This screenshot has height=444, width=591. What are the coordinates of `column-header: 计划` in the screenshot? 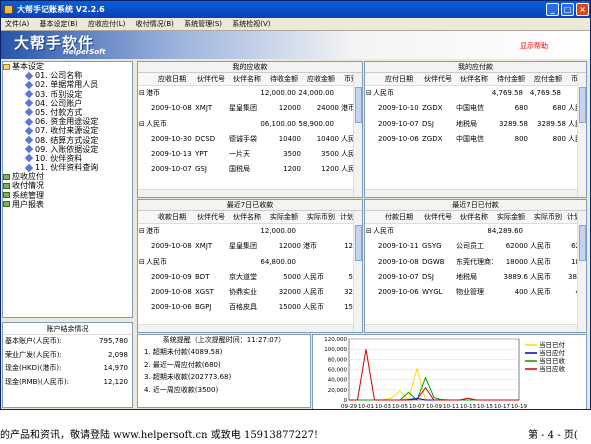 It's located at (347, 217).